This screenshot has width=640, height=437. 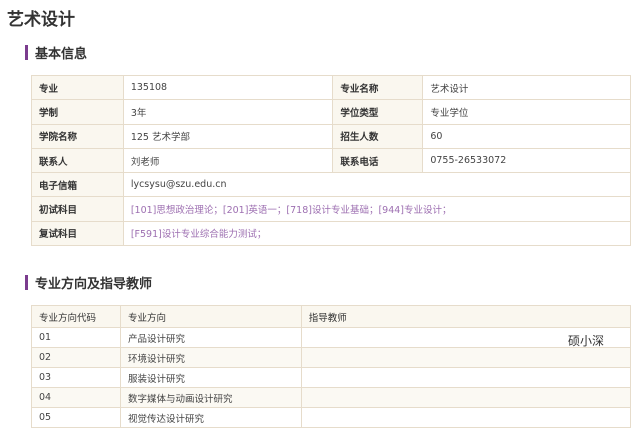 I want to click on major-code-label: 专业, so click(x=77, y=87).